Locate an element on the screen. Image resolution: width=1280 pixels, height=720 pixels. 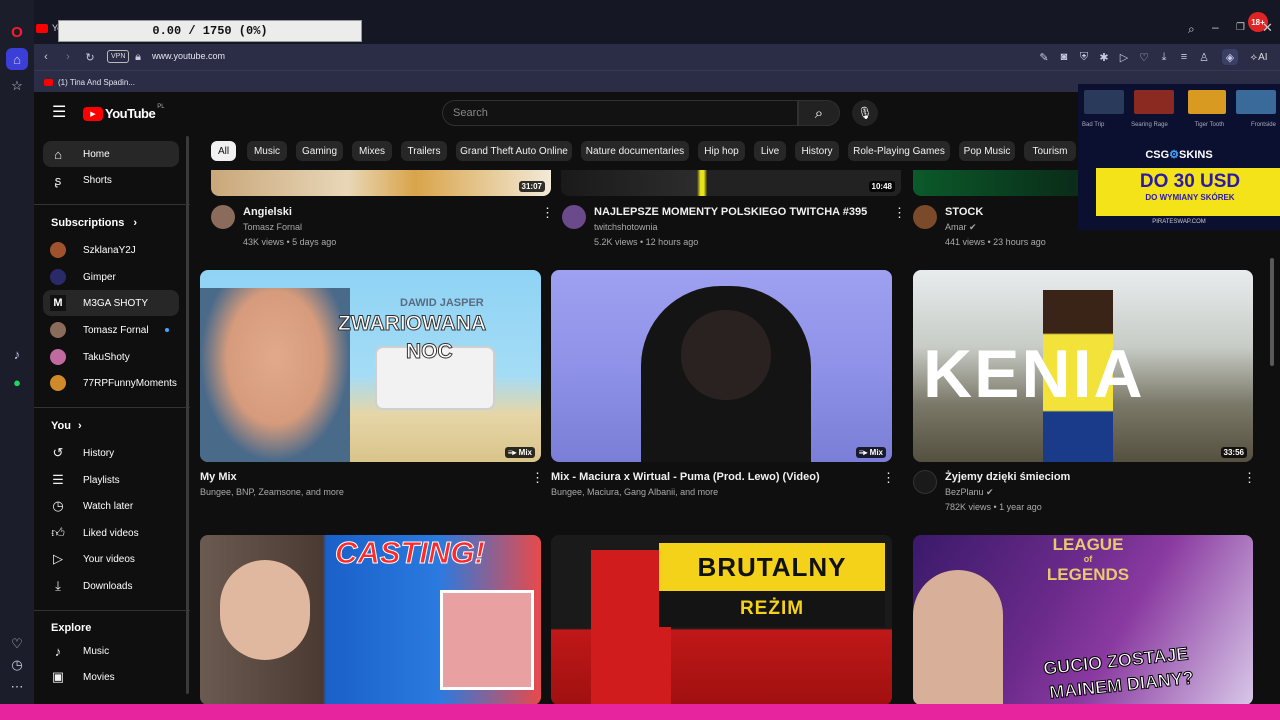
sidebar-item-liked-videos: 👍︎ Liked videos is located at coordinates (111, 533).